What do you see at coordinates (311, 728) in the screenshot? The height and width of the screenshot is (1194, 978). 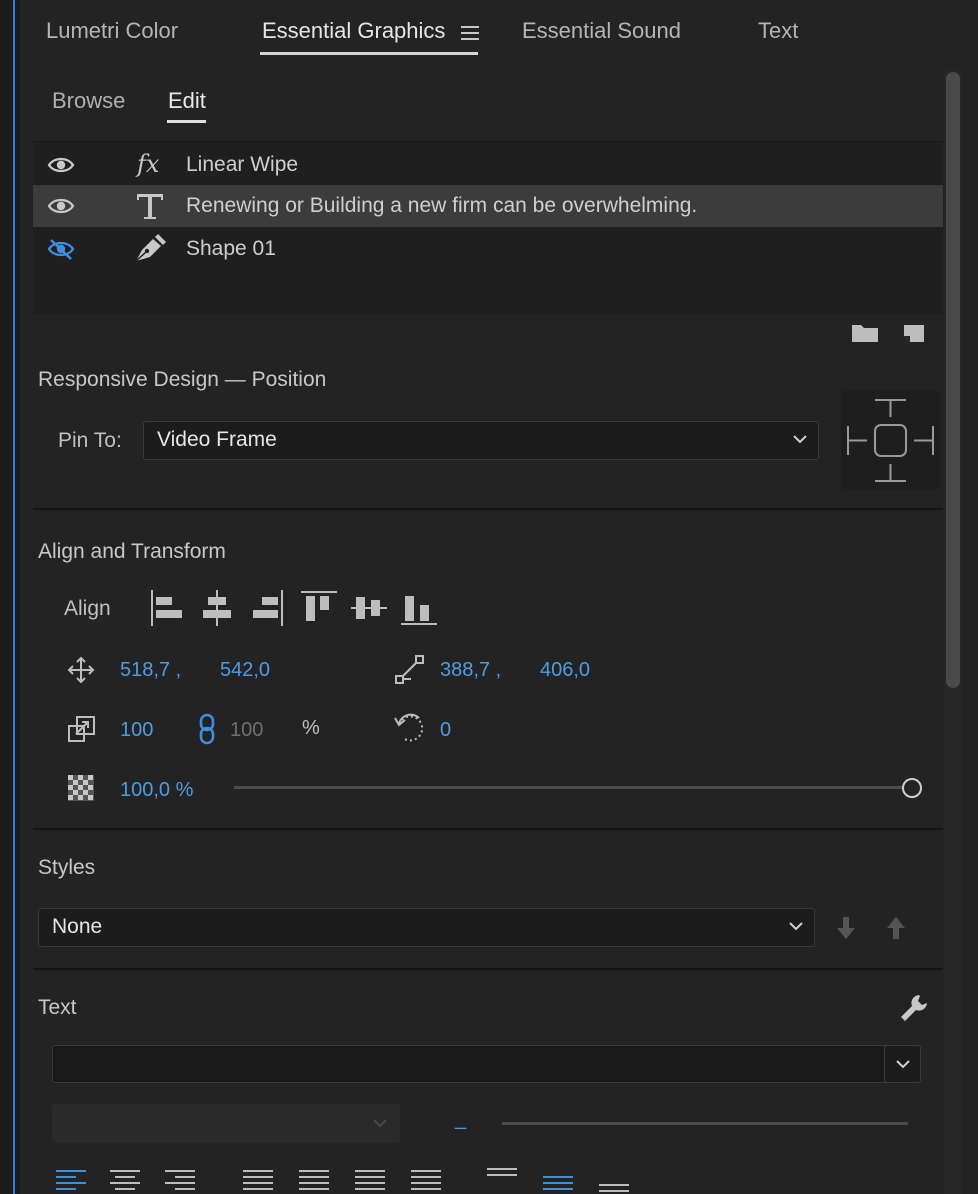 I see `scale-percent-label: %` at bounding box center [311, 728].